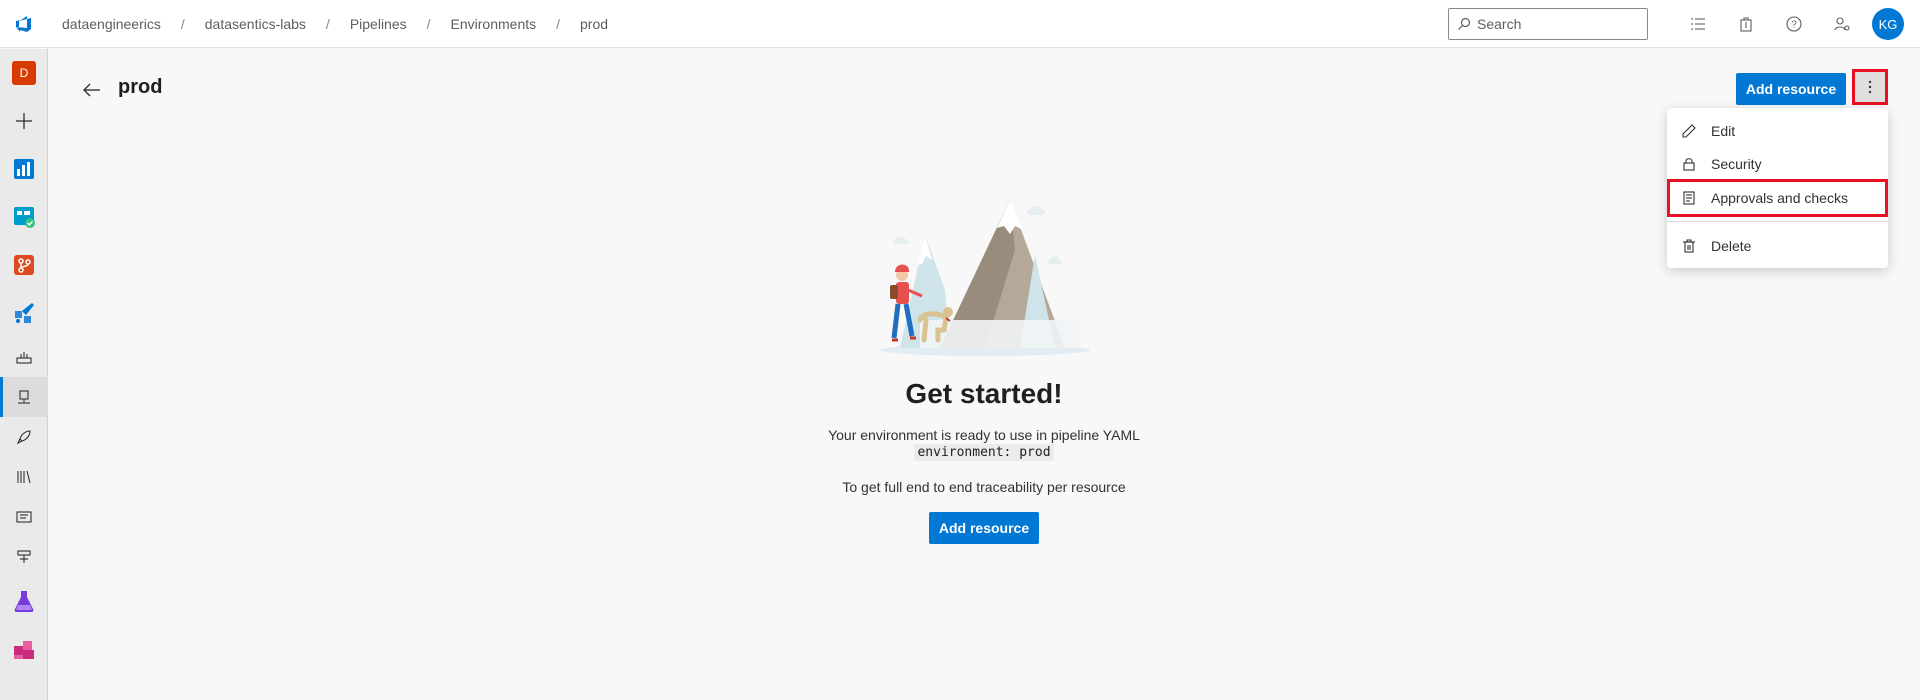  What do you see at coordinates (255, 24) in the screenshot?
I see `breadcrumb-project: datasentics-labs` at bounding box center [255, 24].